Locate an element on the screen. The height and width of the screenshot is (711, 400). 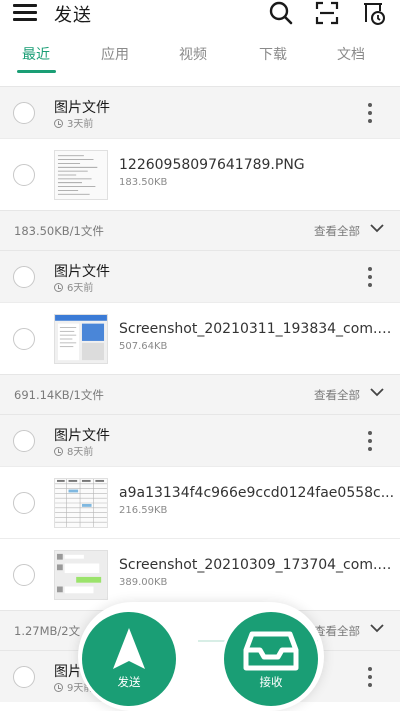
group-summary: 691.14KB/1文件 查看全部 is located at coordinates (200, 394).